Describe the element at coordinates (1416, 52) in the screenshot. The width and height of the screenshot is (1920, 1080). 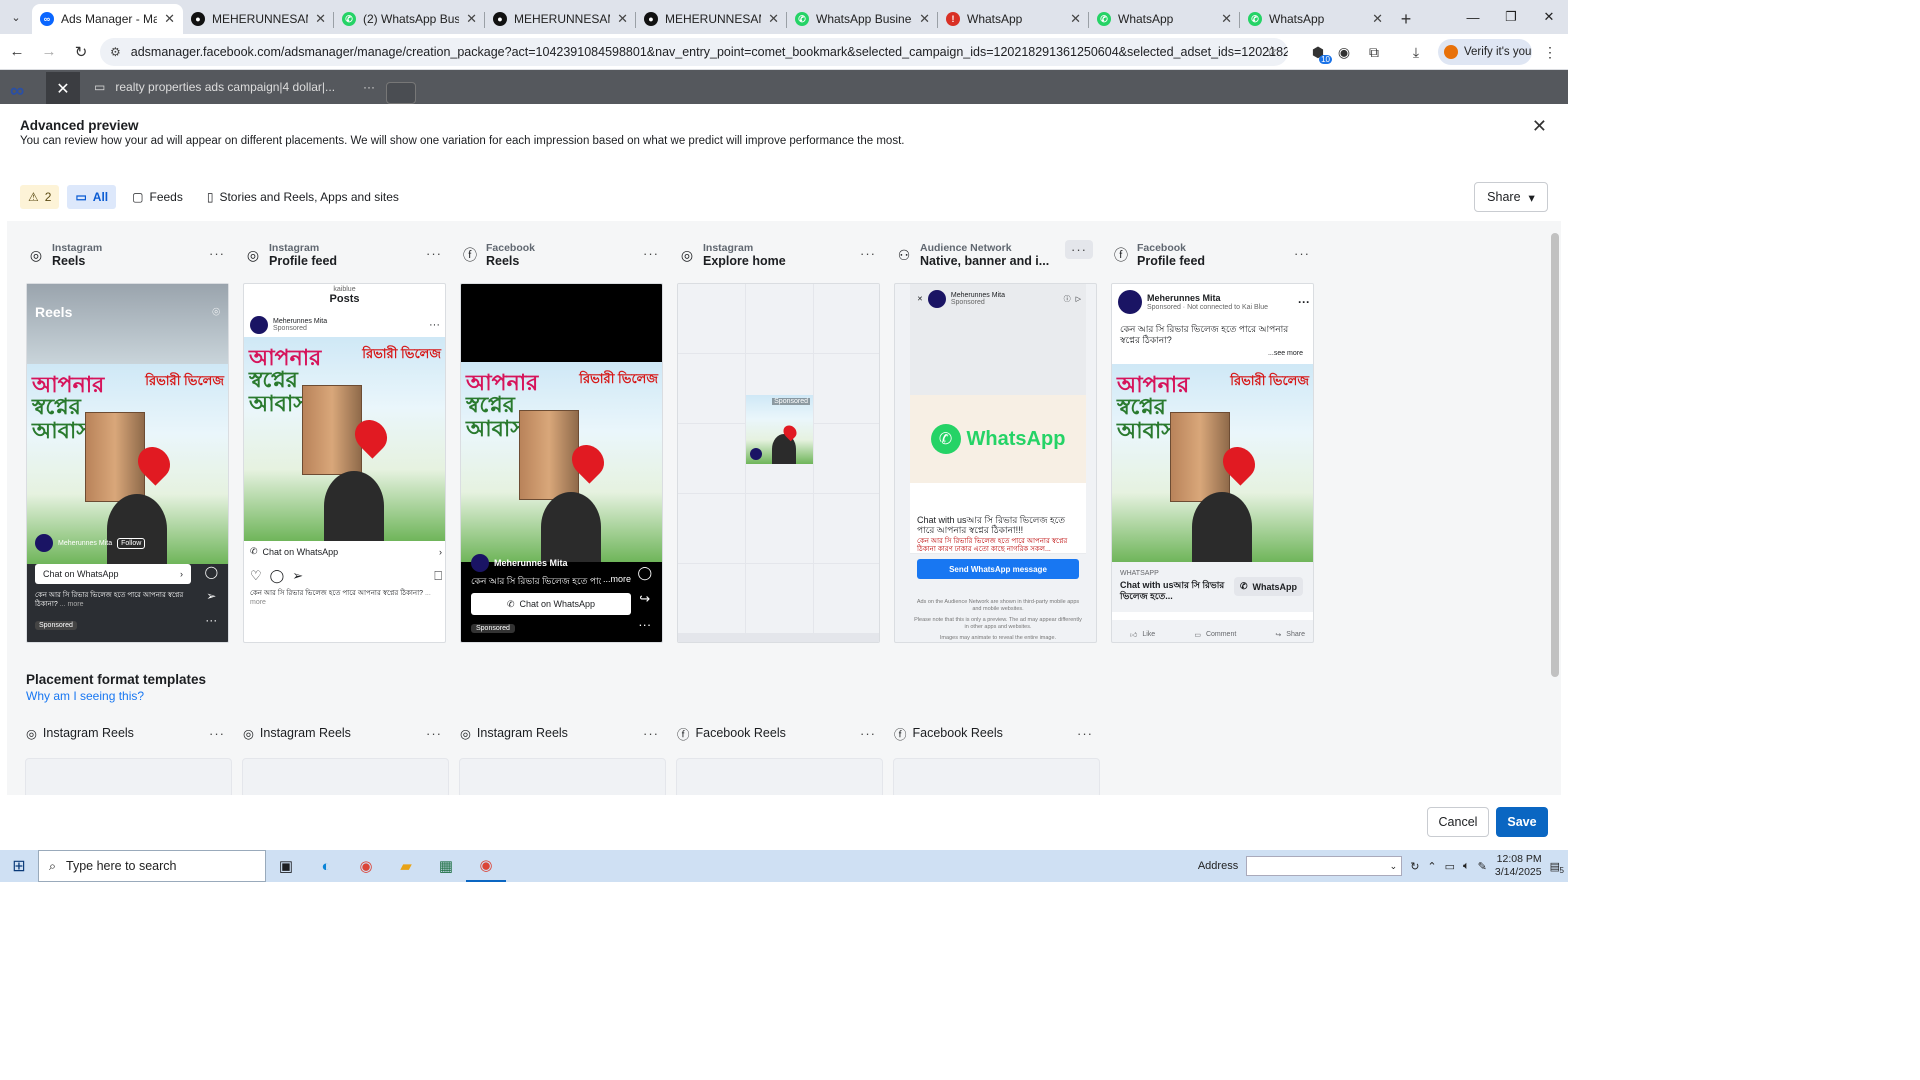
I see `download-icon: ⤓` at that location.